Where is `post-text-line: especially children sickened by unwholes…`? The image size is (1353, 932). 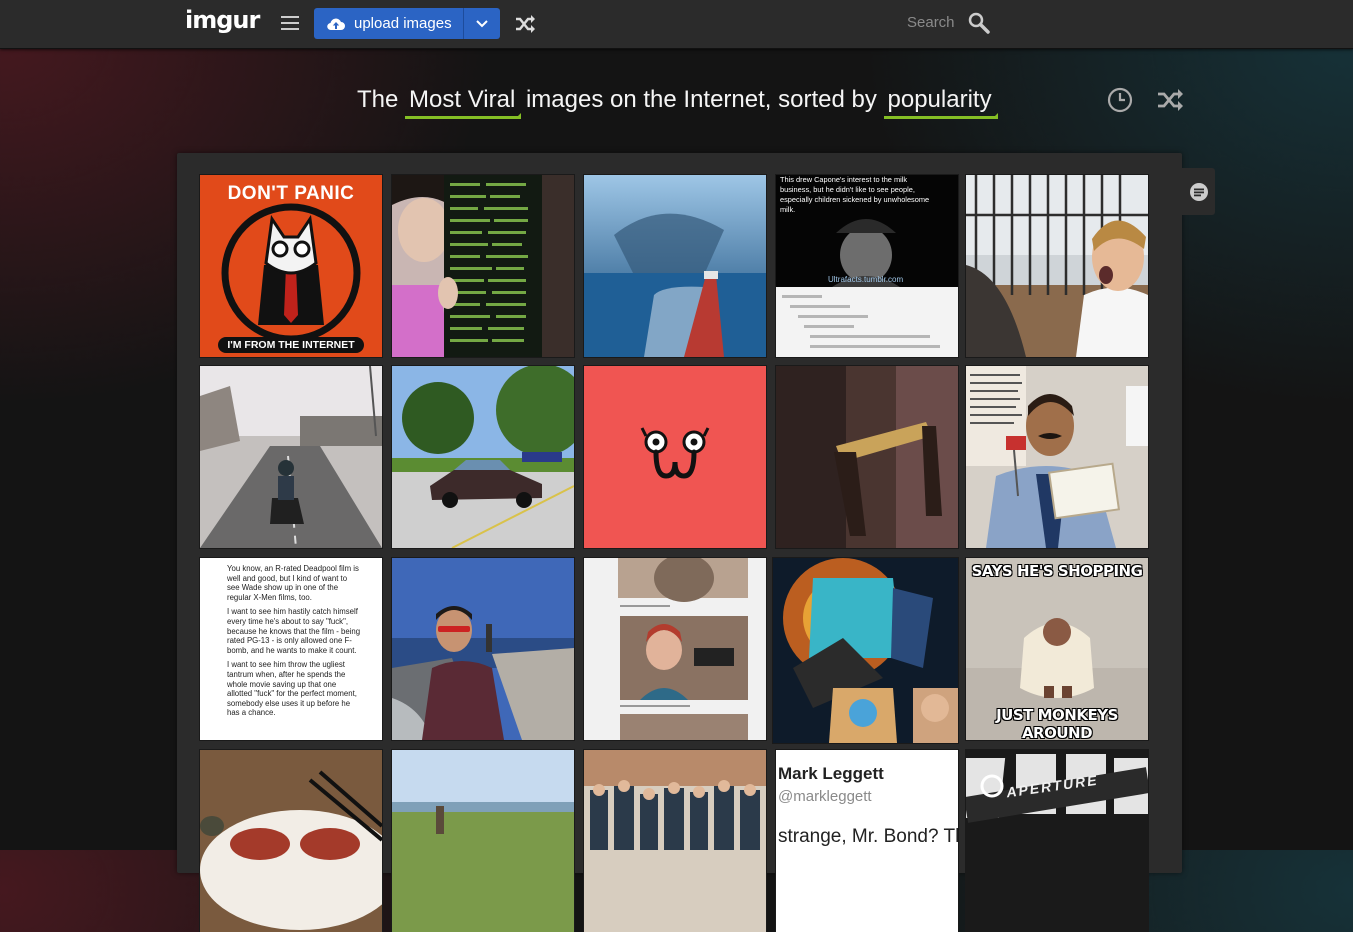
post-text-line: especially children sickened by unwholes… is located at coordinates (855, 199).